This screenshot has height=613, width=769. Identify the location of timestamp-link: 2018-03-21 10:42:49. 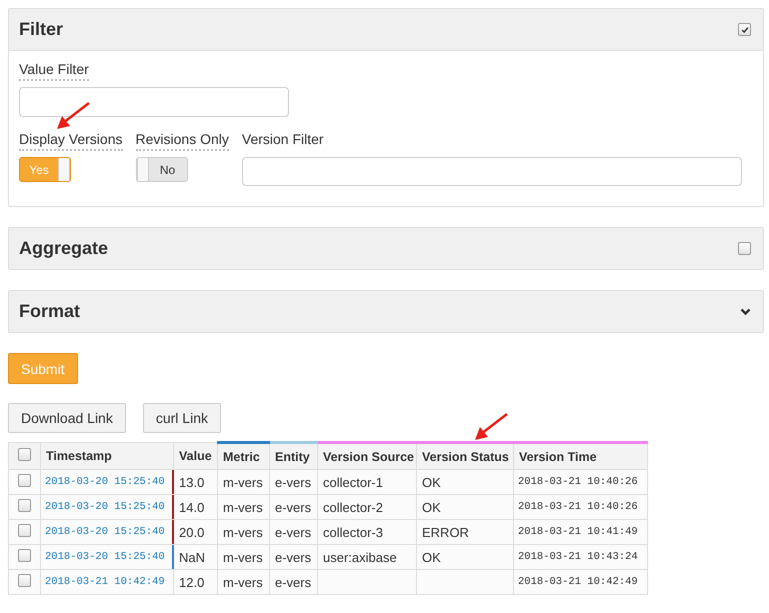
(107, 582).